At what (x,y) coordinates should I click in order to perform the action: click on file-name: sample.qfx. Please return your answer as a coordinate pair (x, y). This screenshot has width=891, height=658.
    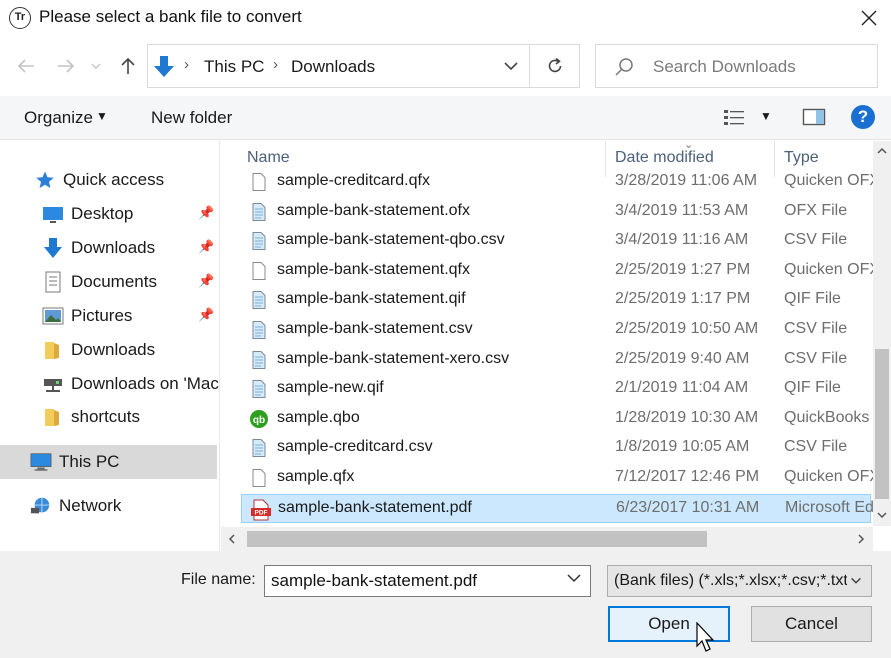
    Looking at the image, I should click on (316, 476).